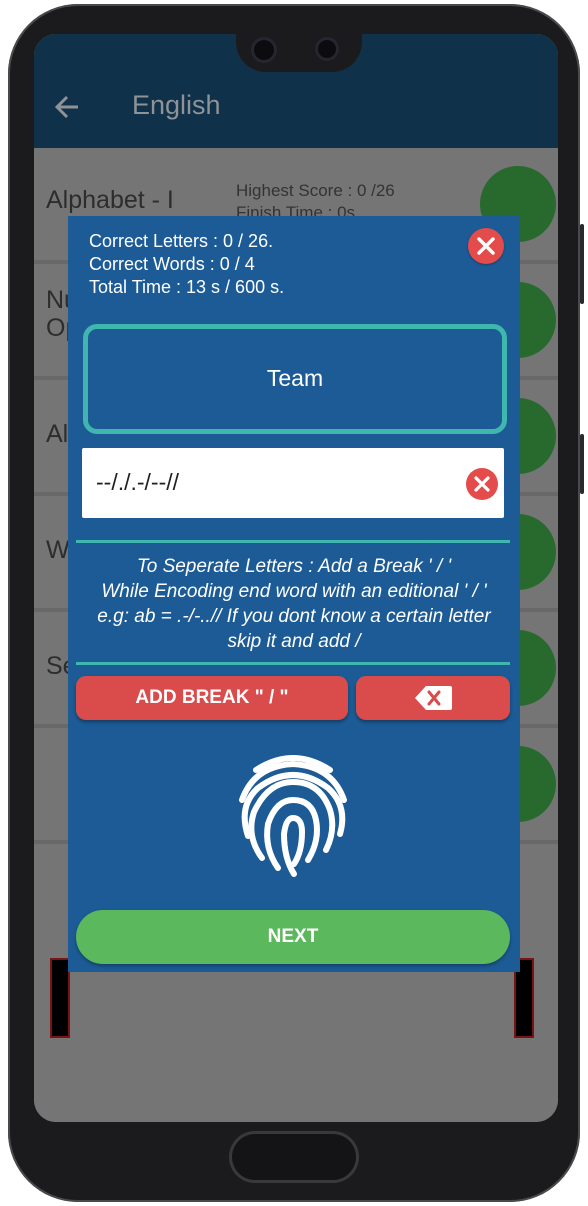 The height and width of the screenshot is (1206, 588). Describe the element at coordinates (264, 50) in the screenshot. I see `speaker-icon` at that location.